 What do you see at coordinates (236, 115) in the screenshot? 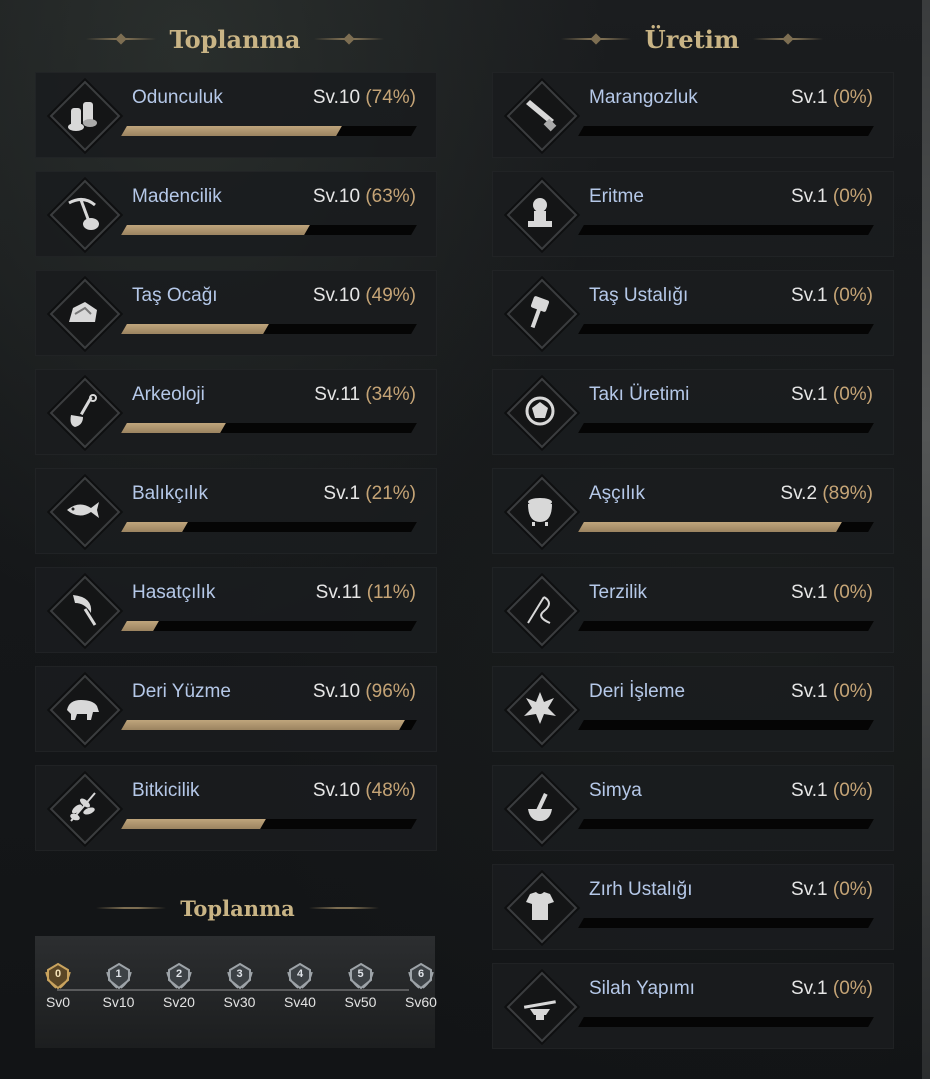
I see `skill-card: Odunculuk Sv.10 (74%)` at bounding box center [236, 115].